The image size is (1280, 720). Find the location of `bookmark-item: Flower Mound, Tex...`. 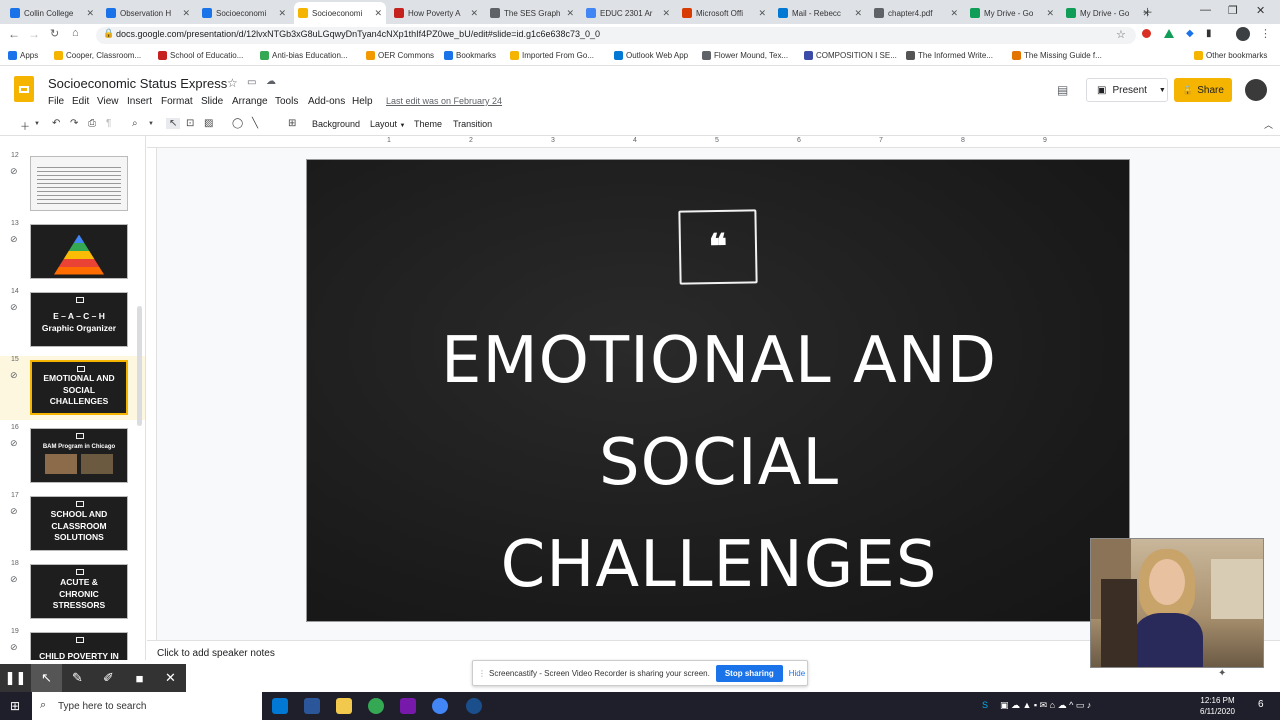

bookmark-item: Flower Mound, Tex... is located at coordinates (745, 55).